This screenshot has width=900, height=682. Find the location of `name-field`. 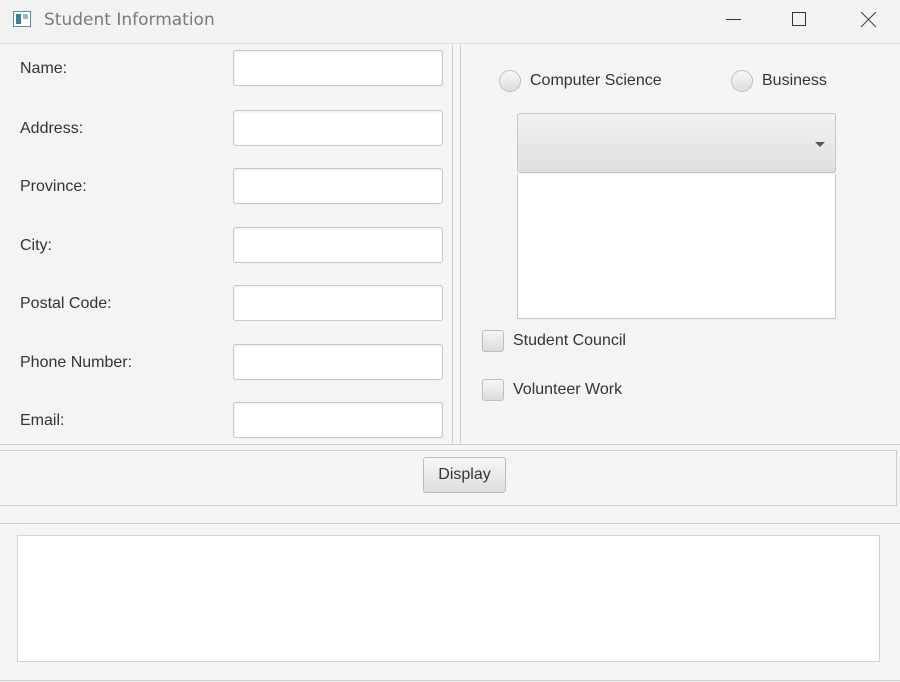

name-field is located at coordinates (338, 68).